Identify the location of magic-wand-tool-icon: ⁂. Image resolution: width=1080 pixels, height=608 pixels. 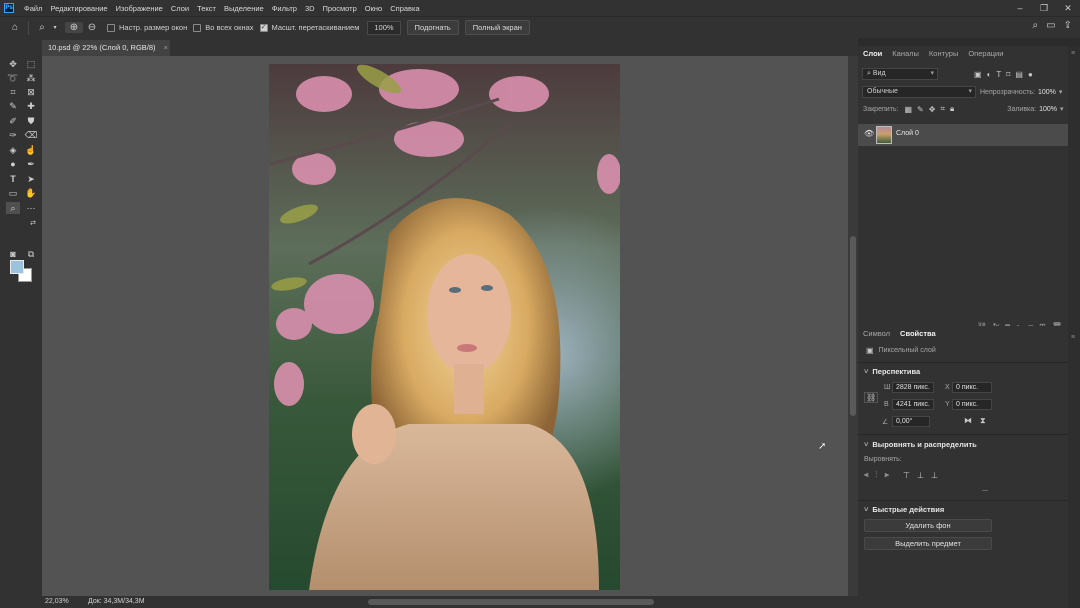
(31, 78).